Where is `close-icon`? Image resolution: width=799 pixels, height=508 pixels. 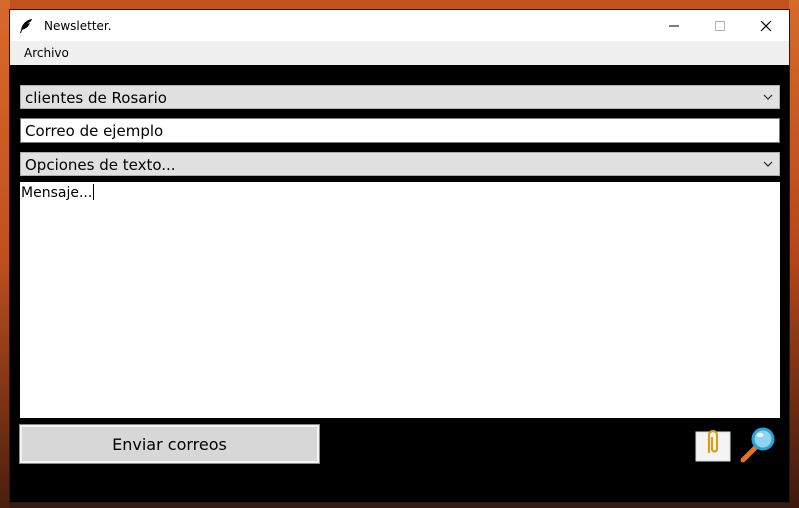
close-icon is located at coordinates (766, 25).